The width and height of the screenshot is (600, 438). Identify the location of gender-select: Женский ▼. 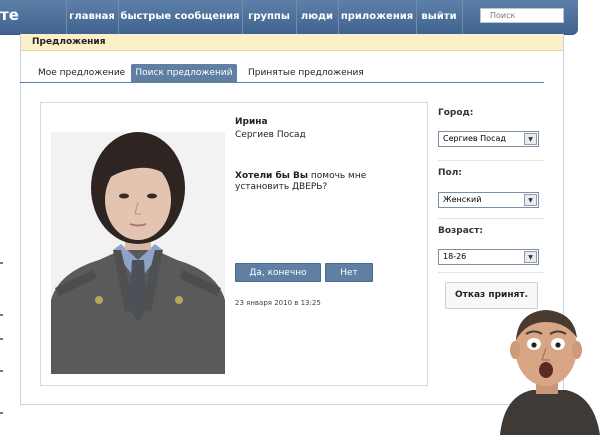
(488, 200).